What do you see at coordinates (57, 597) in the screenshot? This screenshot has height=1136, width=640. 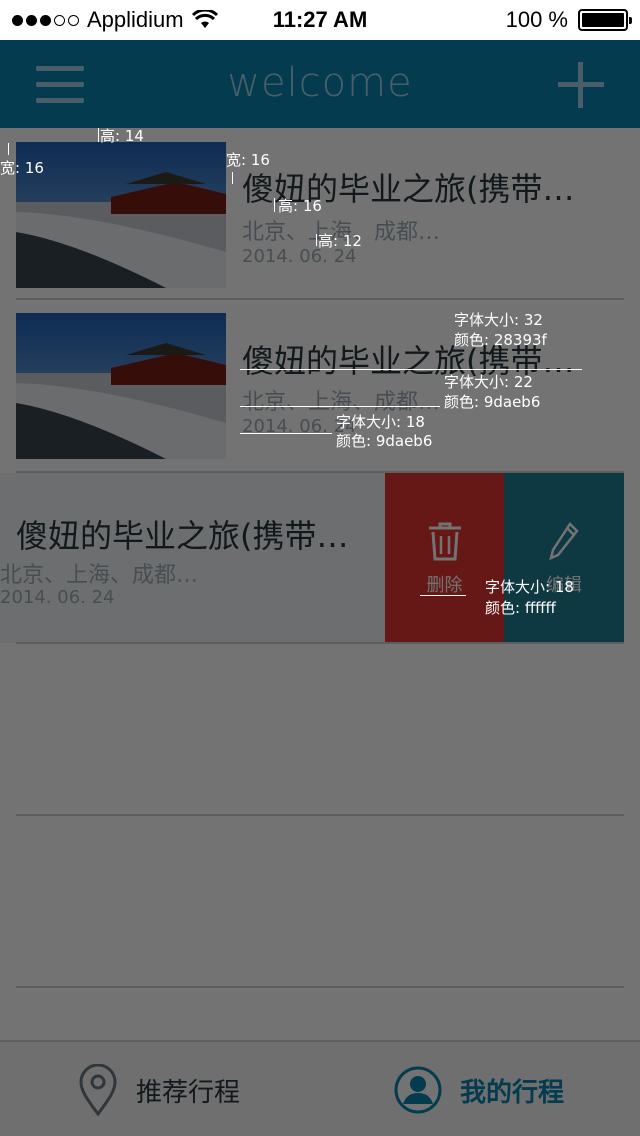 I see `trip-date: 2014. 06. 24` at bounding box center [57, 597].